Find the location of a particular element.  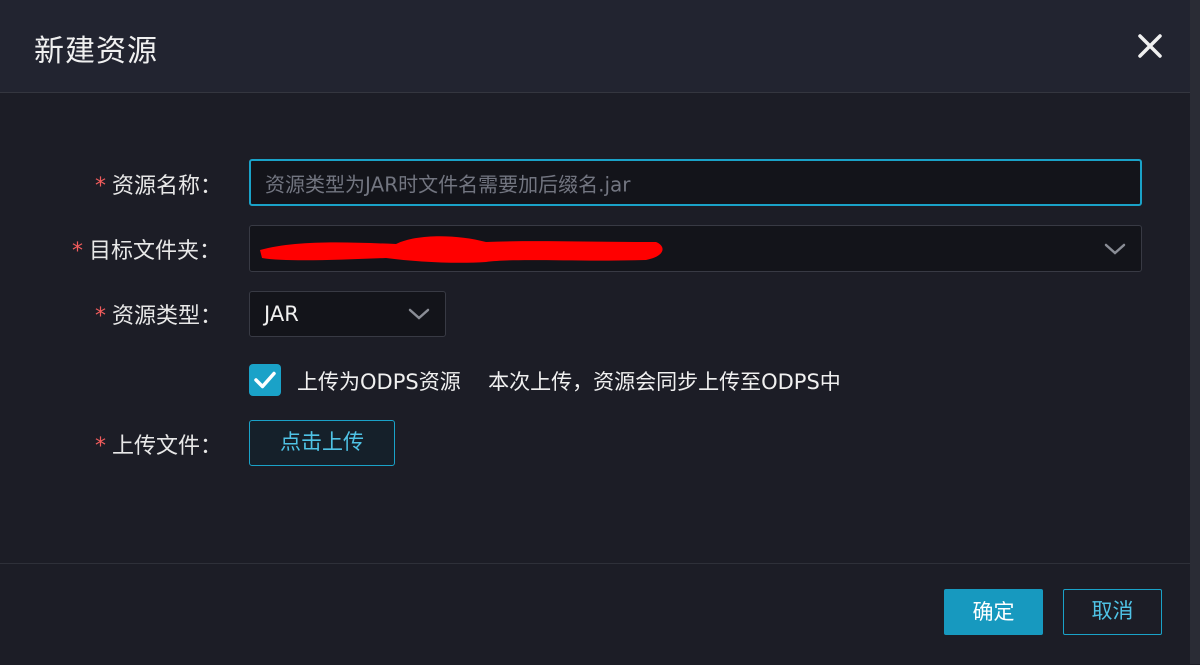

confirm-button: 确定 is located at coordinates (993, 612).